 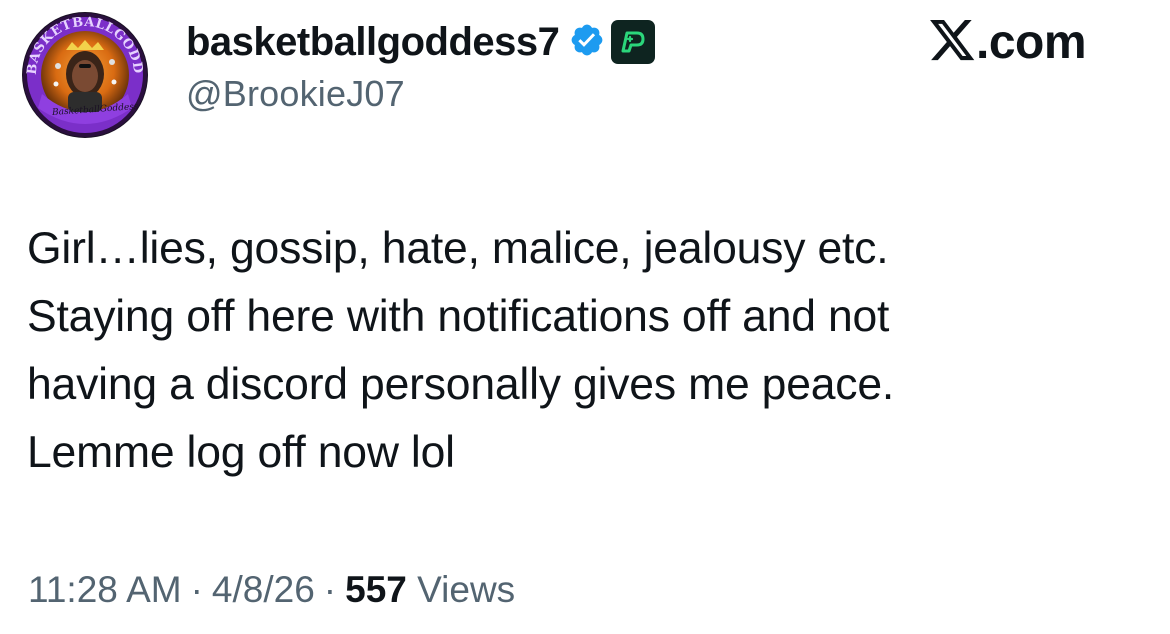 I want to click on views-count: 557, so click(x=376, y=589).